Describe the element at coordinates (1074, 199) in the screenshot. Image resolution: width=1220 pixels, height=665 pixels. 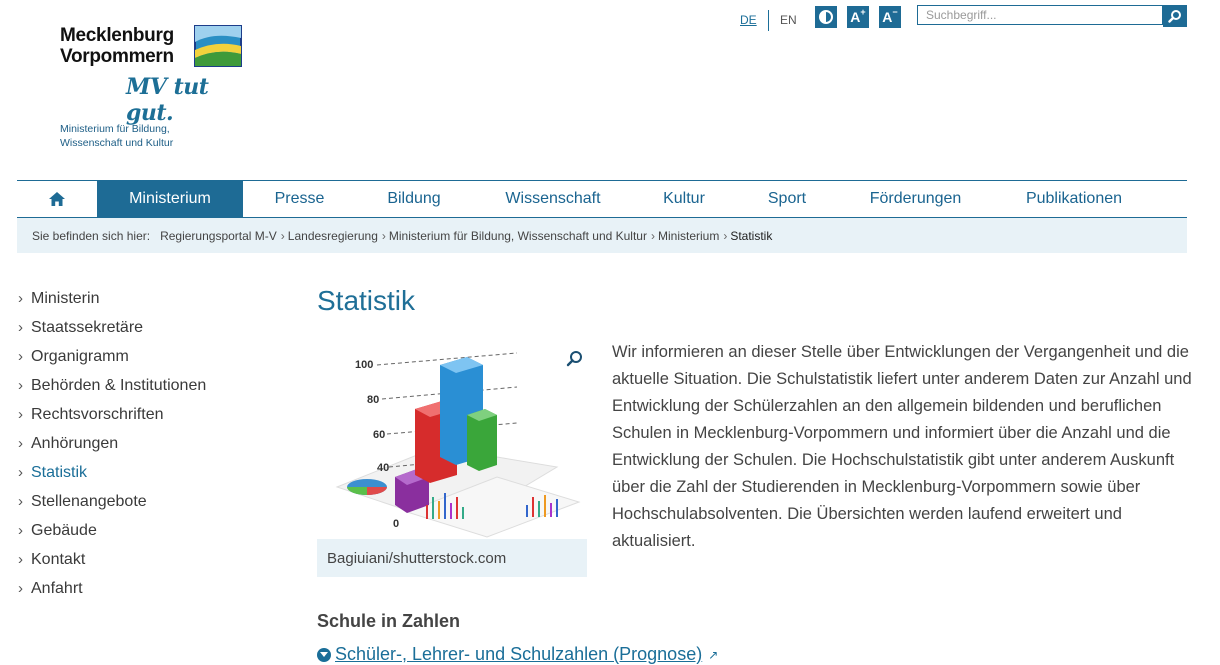
I see `nav-publikationen: Publikationen` at that location.